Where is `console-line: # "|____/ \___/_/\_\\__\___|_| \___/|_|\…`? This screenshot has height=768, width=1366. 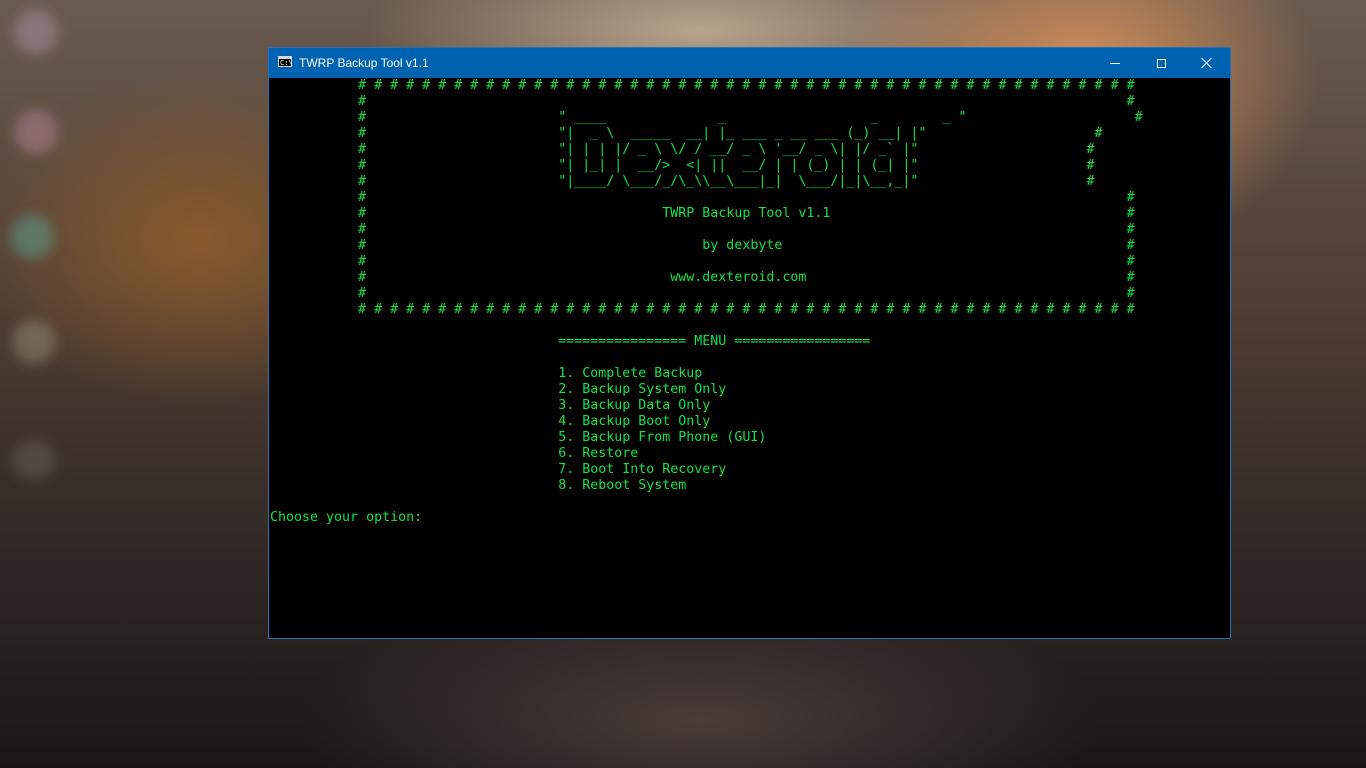
console-line: # "|____/ \___/_/\_\\__\___|_| \___/|_|\… is located at coordinates (682, 181).